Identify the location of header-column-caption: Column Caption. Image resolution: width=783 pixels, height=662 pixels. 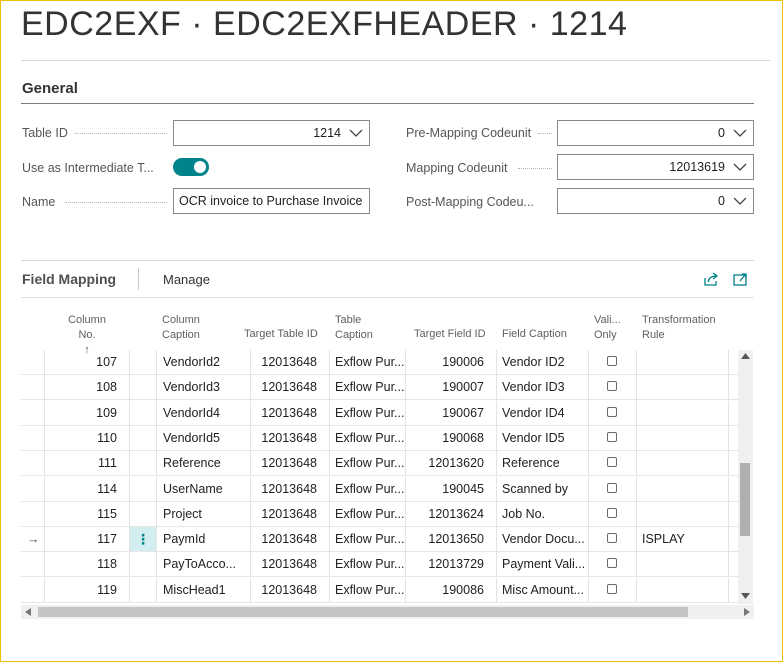
(181, 328).